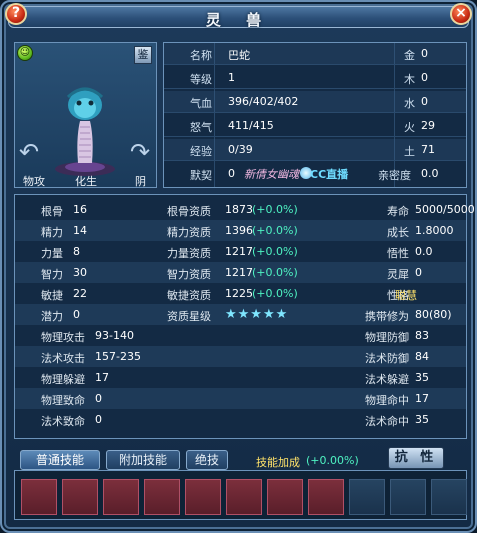 The image size is (477, 533). I want to click on attr-key: 悟性, so click(398, 253).